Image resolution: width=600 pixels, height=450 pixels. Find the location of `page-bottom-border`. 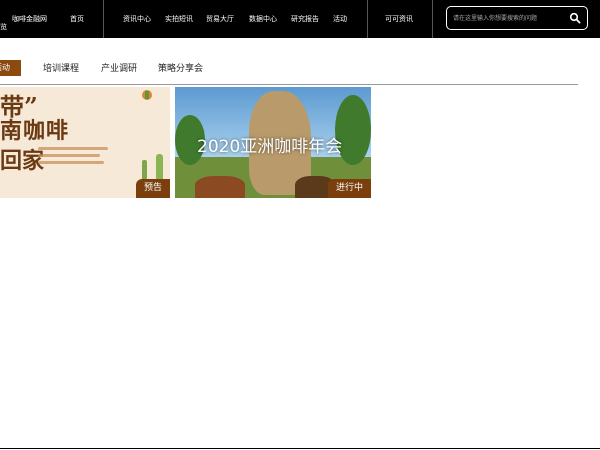

page-bottom-border is located at coordinates (300, 448).